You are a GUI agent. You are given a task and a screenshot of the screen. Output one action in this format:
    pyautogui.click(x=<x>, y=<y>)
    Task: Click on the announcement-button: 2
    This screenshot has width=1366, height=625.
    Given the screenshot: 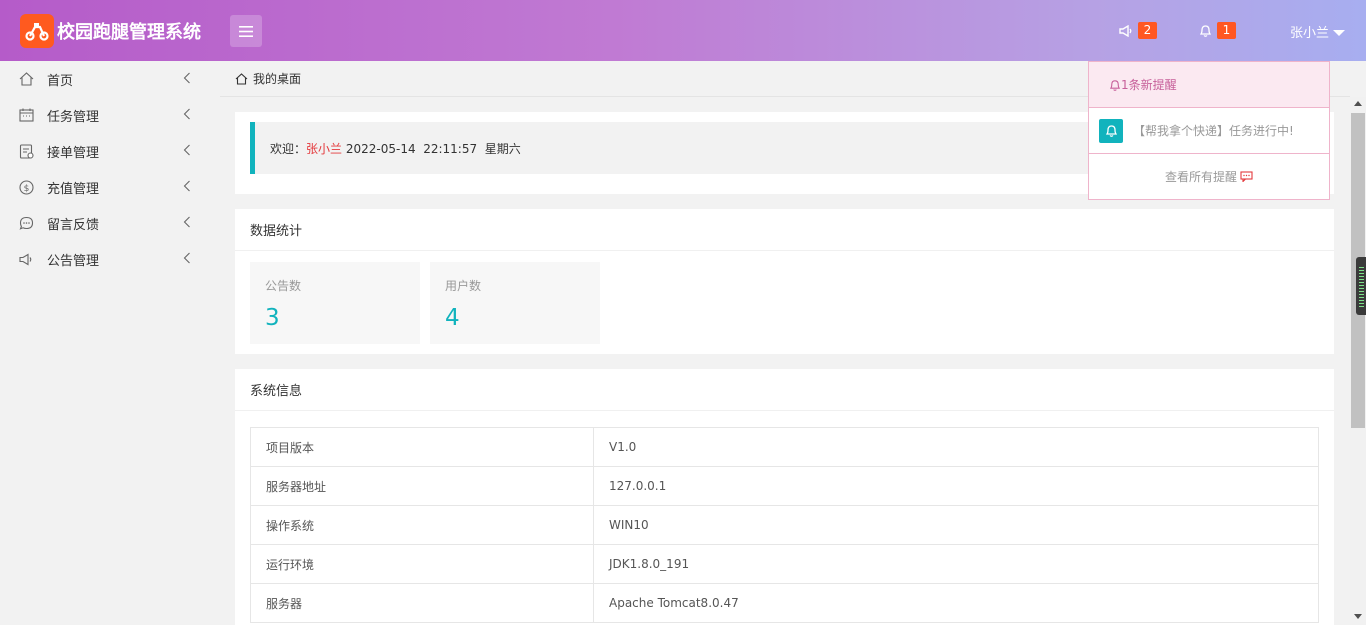 What is the action you would take?
    pyautogui.click(x=1138, y=30)
    